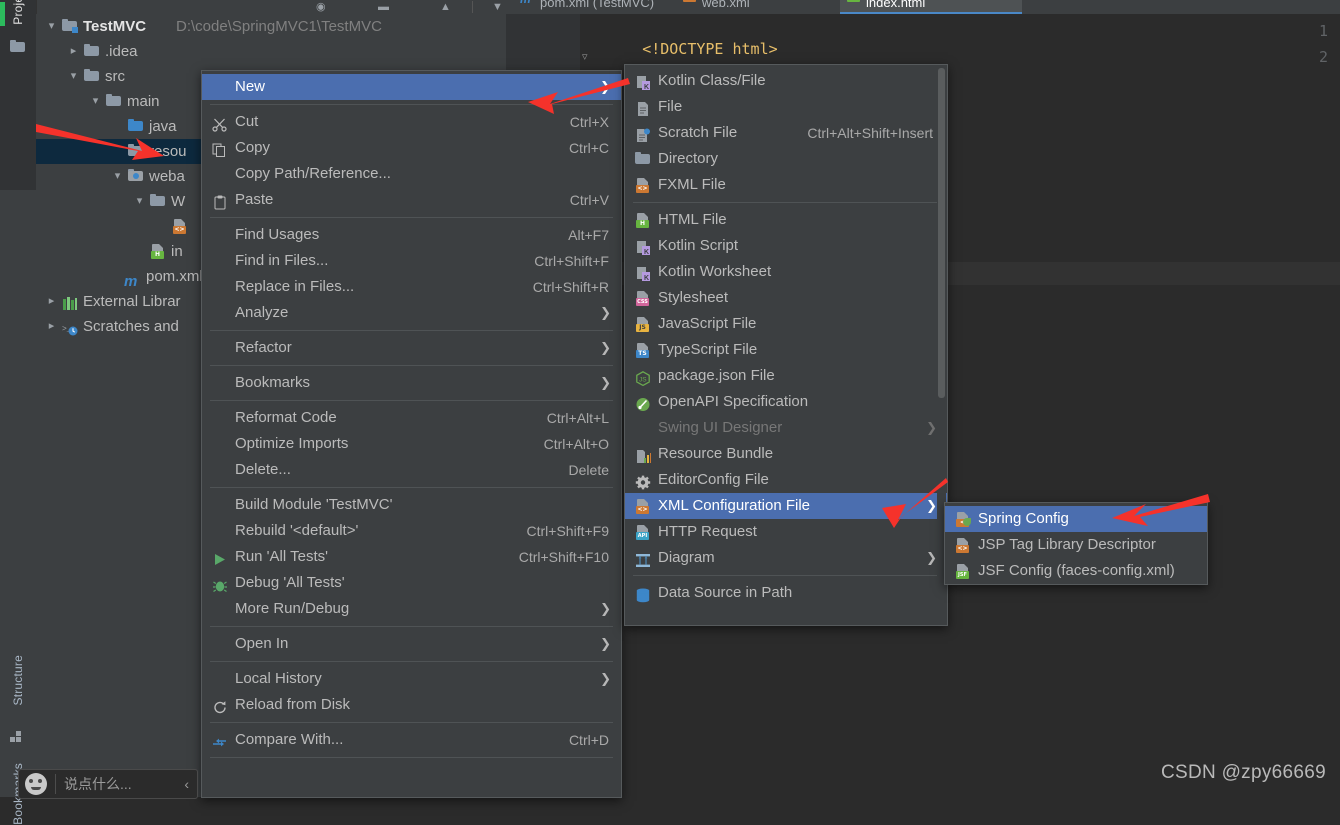  What do you see at coordinates (786, 107) in the screenshot?
I see `menu-item-file: File` at bounding box center [786, 107].